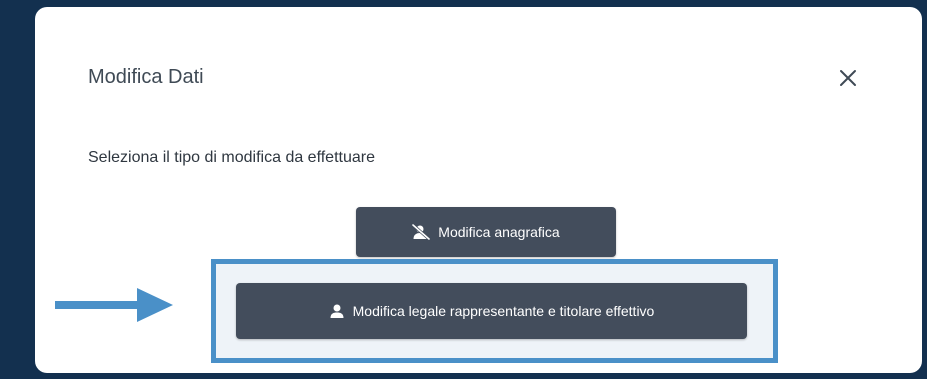 The height and width of the screenshot is (379, 927). I want to click on dialog-title: Modifica Dati, so click(146, 77).